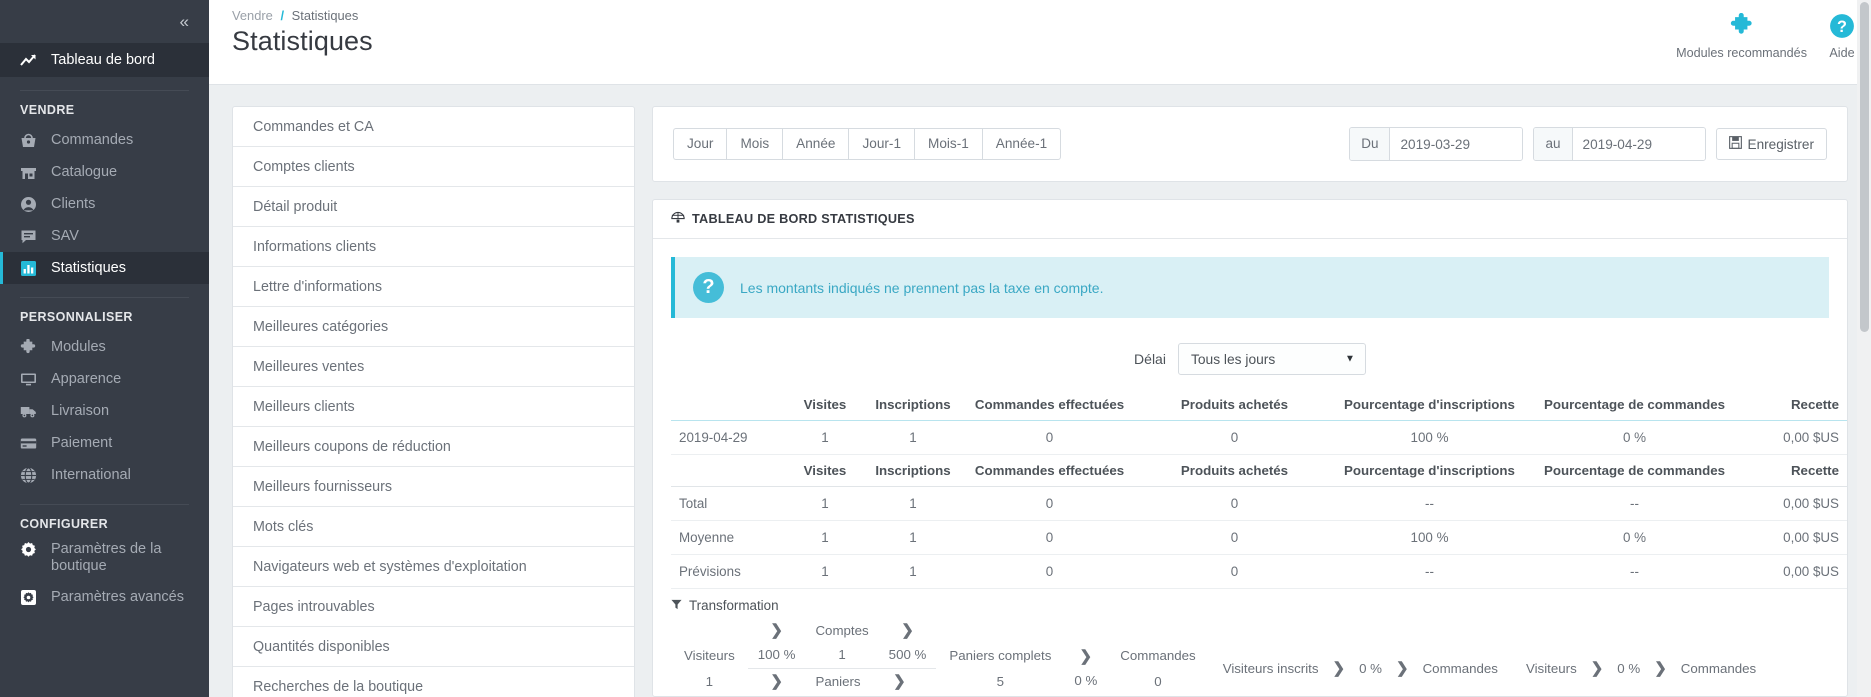 The width and height of the screenshot is (1871, 697). I want to click on sidebar-item-parametres-avances: Paramètres avancés, so click(104, 597).